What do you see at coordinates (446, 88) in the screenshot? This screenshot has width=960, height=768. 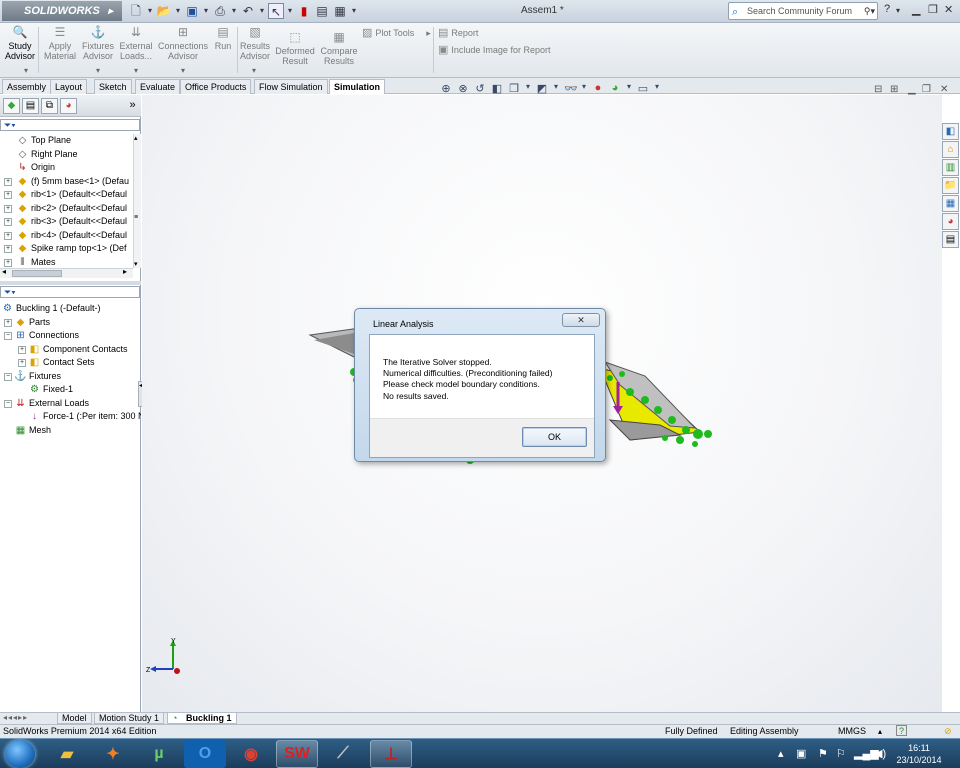 I see `zoom-to-fit-icon: ⊕` at bounding box center [446, 88].